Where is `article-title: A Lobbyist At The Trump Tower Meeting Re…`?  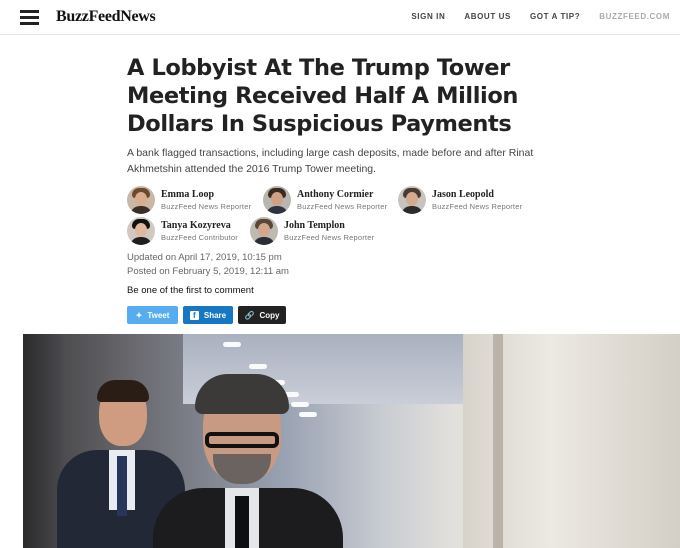 article-title: A Lobbyist At The Trump Tower Meeting Re… is located at coordinates (323, 96).